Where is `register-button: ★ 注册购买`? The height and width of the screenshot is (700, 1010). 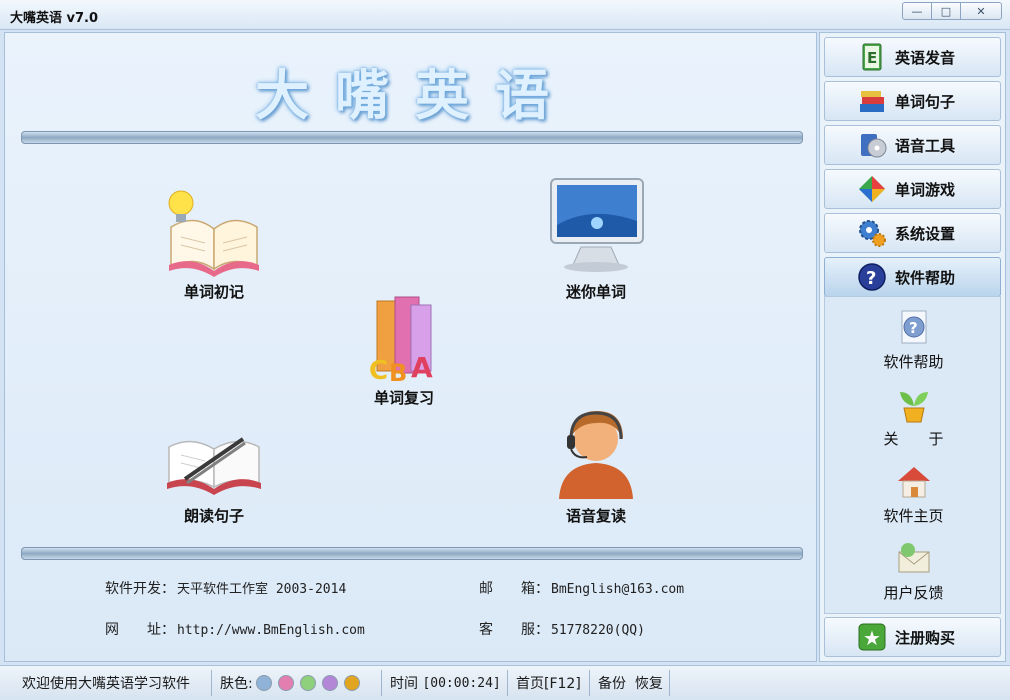
register-button: ★ 注册购买 is located at coordinates (912, 637).